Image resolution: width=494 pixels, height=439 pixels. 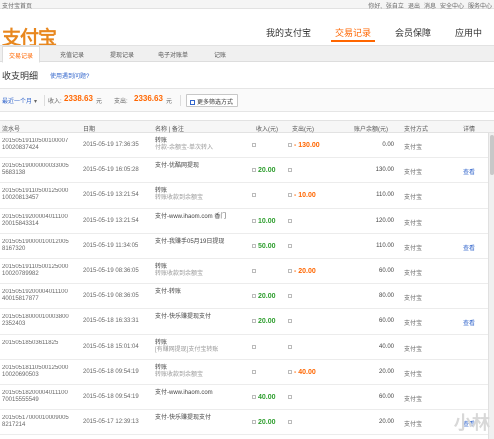 I want to click on sub-nav: 交易记录 充值记录 提现记录 电子对账单 记账, so click(x=247, y=54).